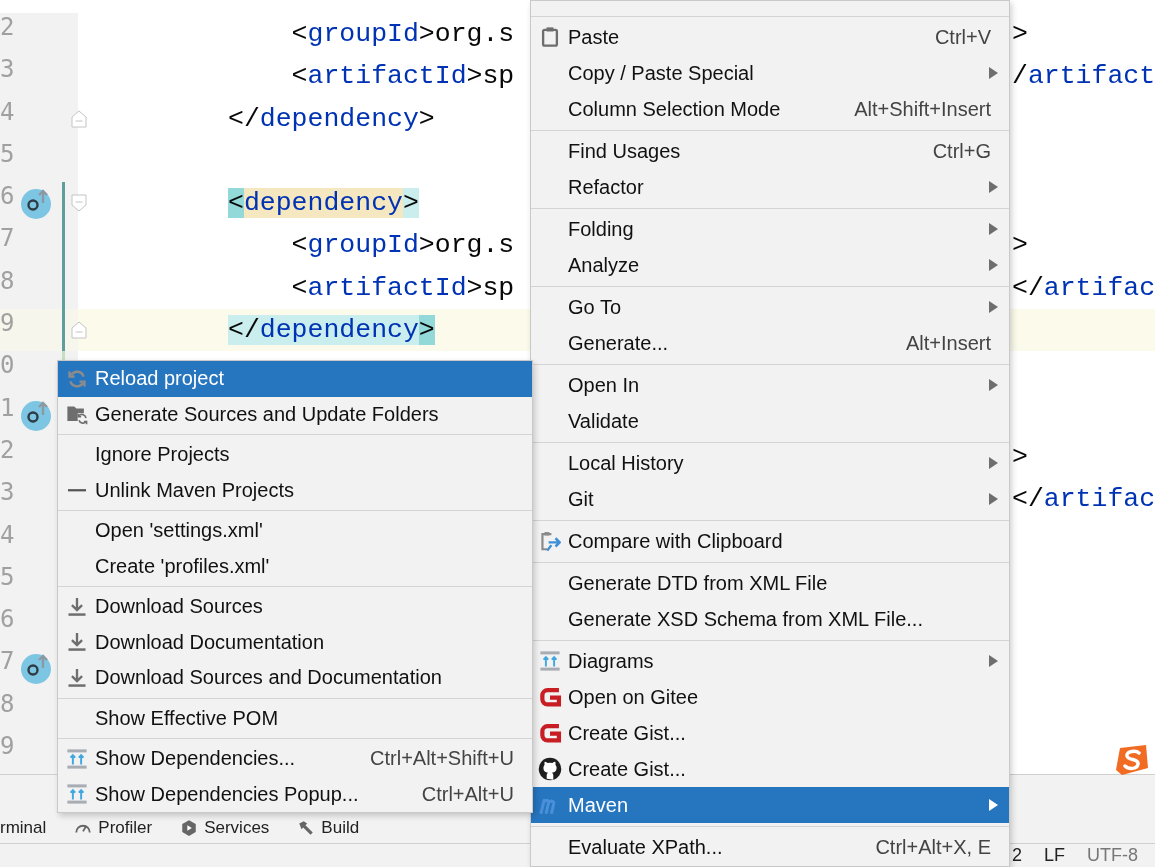 This screenshot has width=1155, height=867. What do you see at coordinates (770, 229) in the screenshot?
I see `menu-item: Folding` at bounding box center [770, 229].